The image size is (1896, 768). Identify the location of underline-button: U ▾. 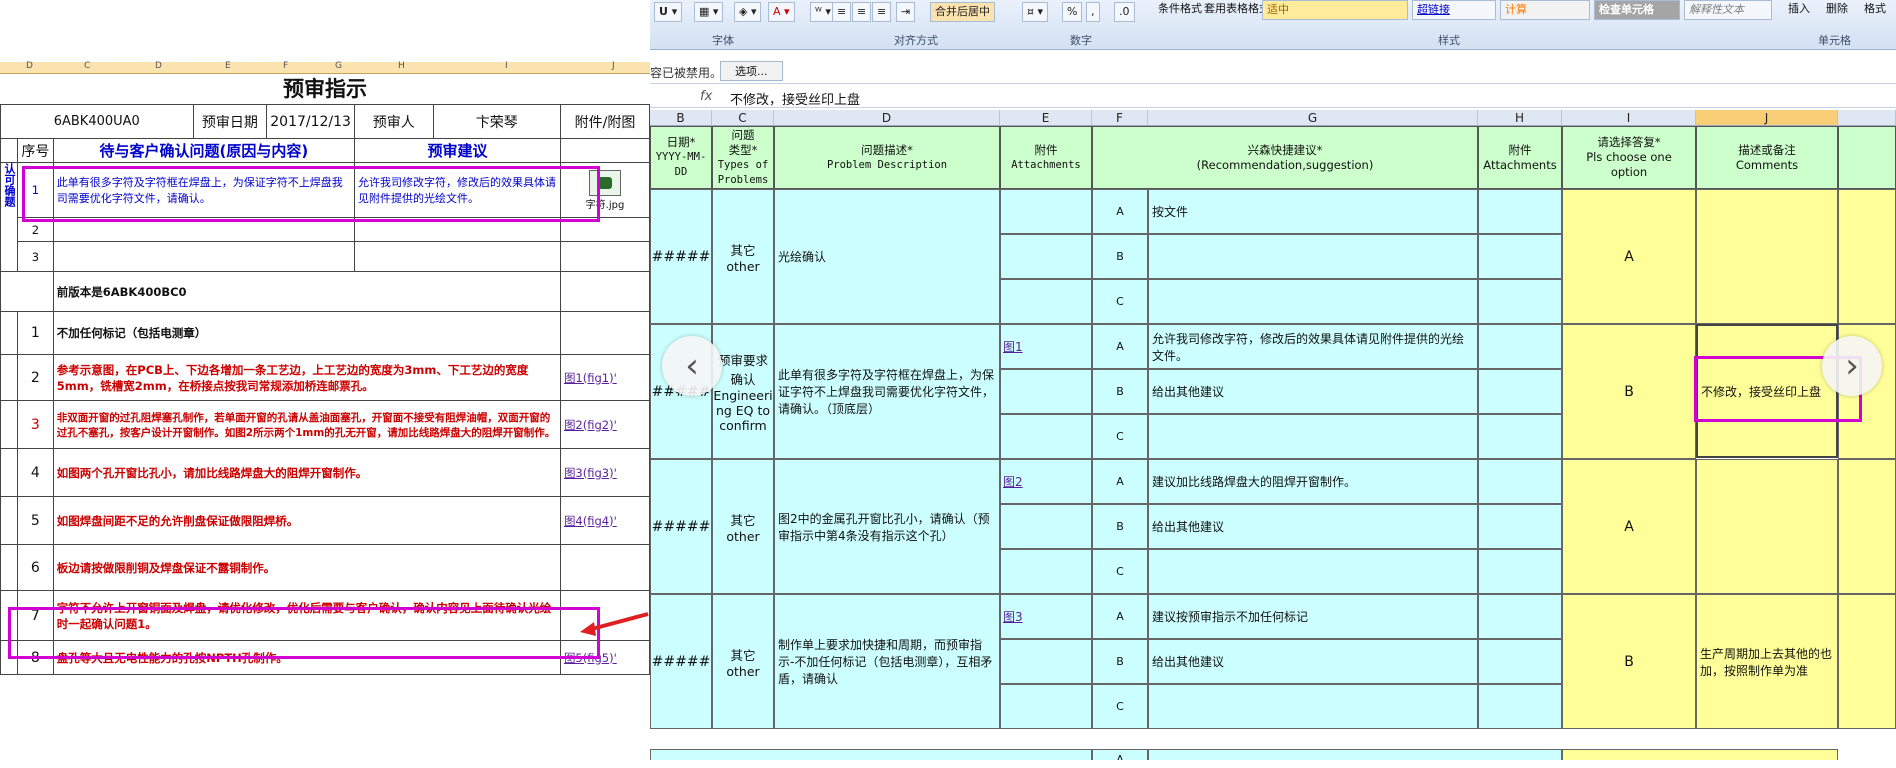
(668, 12).